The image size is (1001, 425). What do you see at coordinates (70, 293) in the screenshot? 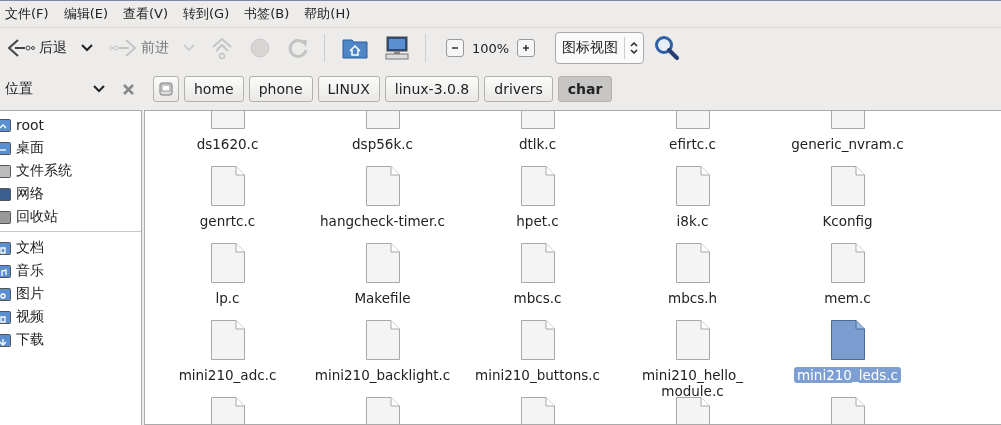
I see `sidebar-item: 图片` at bounding box center [70, 293].